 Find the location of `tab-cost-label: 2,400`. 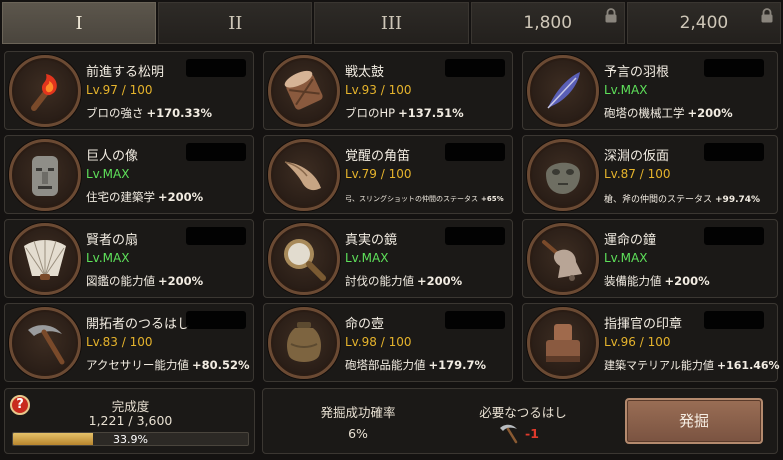

tab-cost-label: 2,400 is located at coordinates (704, 23).